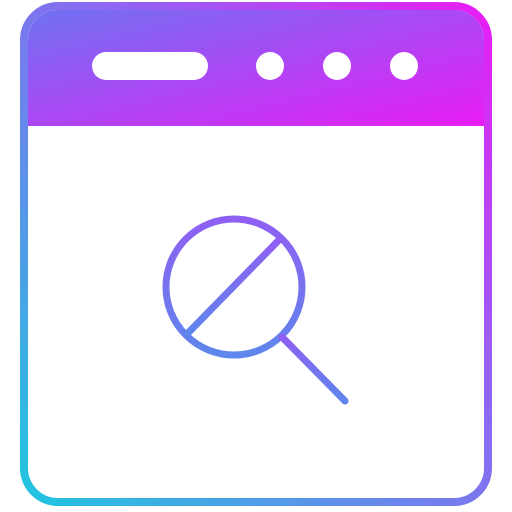 This screenshot has height=512, width=512. I want to click on address-bar-pill, so click(150, 66).